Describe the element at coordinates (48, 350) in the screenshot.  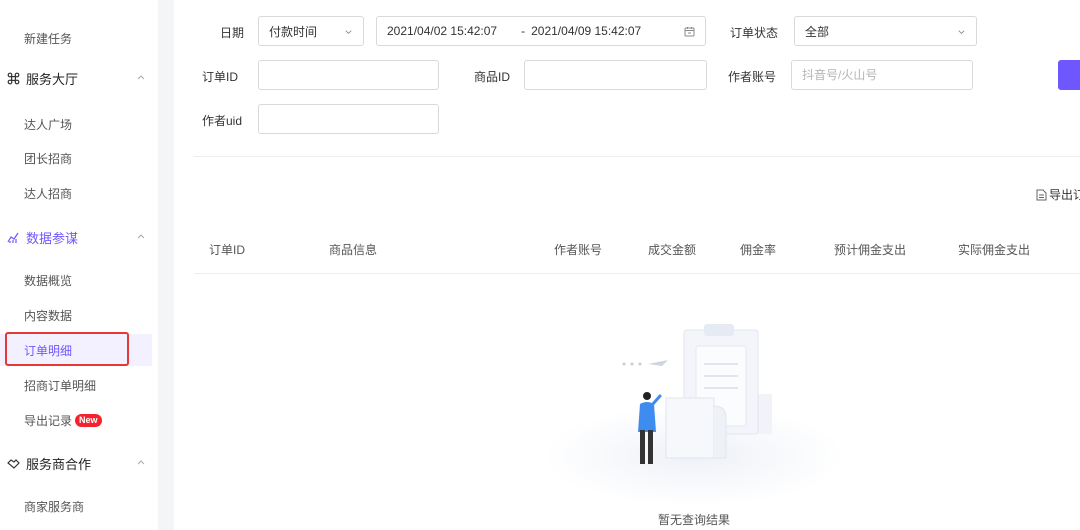
I see `sidebar-item-label: 订单明细` at that location.